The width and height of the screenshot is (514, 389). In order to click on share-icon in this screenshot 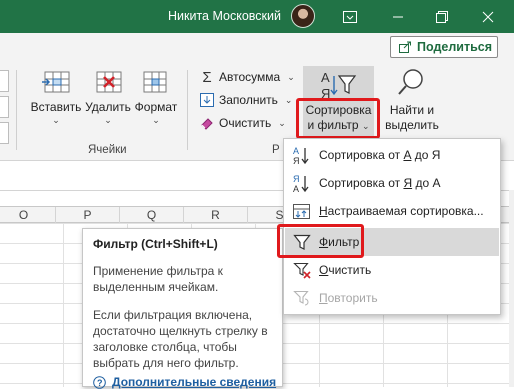, I will do `click(405, 47)`.